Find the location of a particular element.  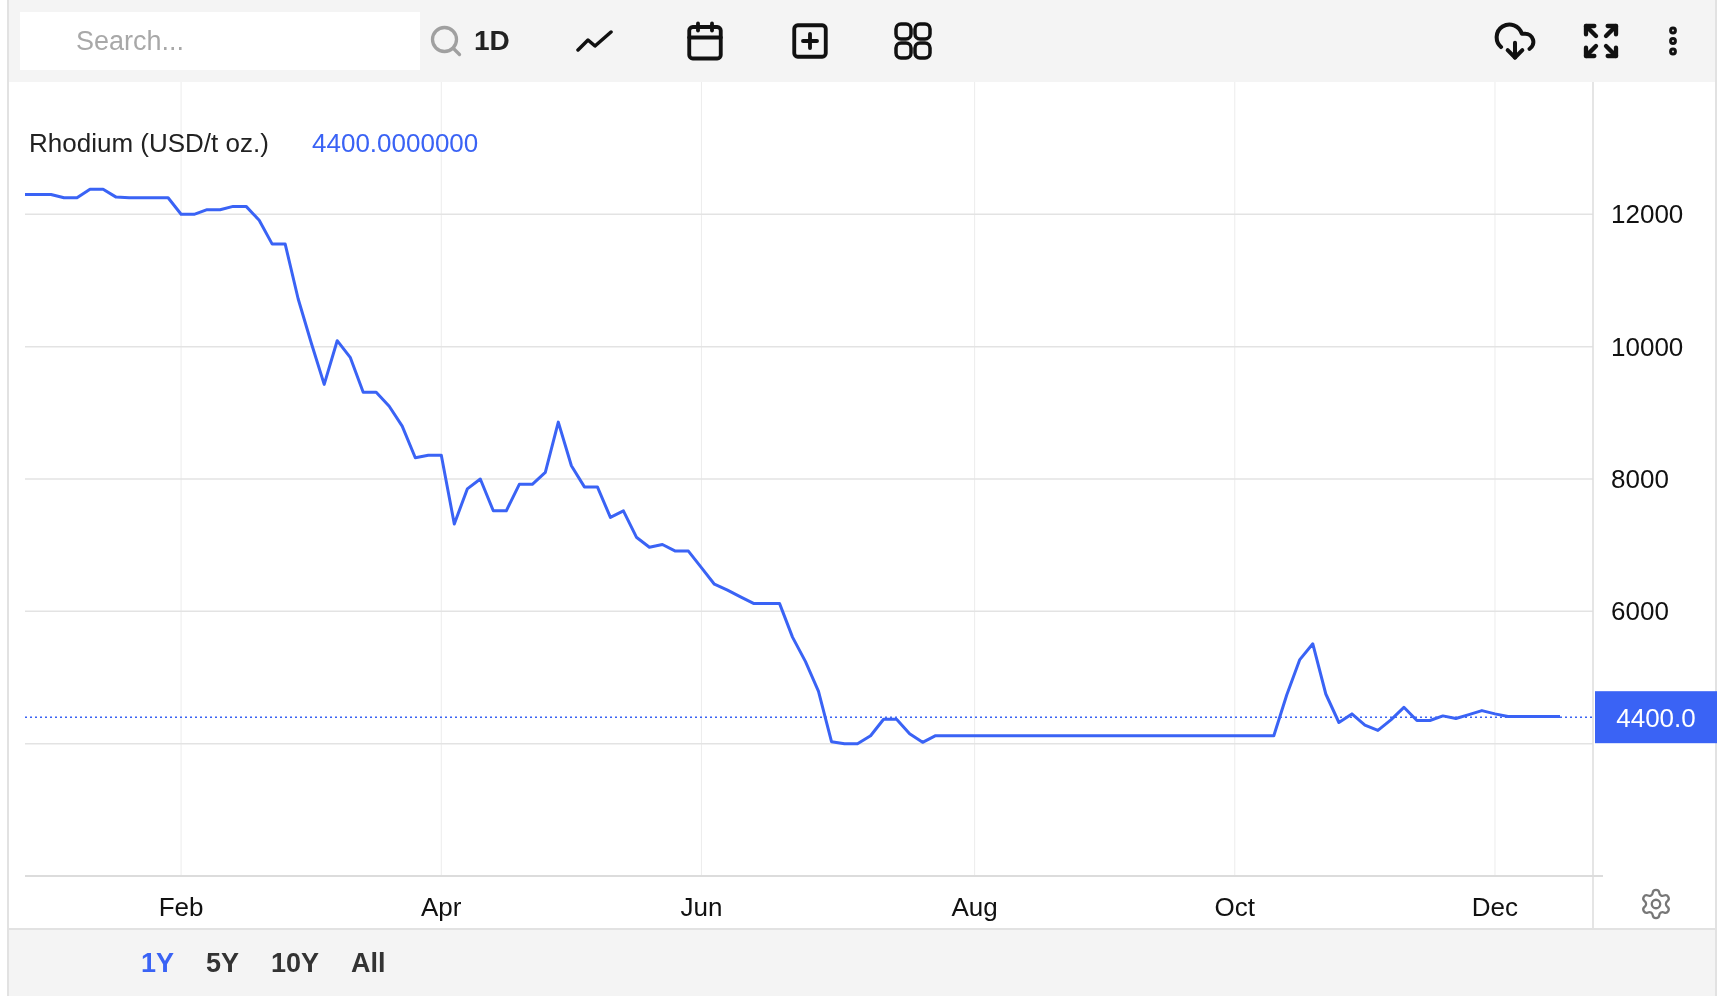

settings-icon is located at coordinates (1656, 904).